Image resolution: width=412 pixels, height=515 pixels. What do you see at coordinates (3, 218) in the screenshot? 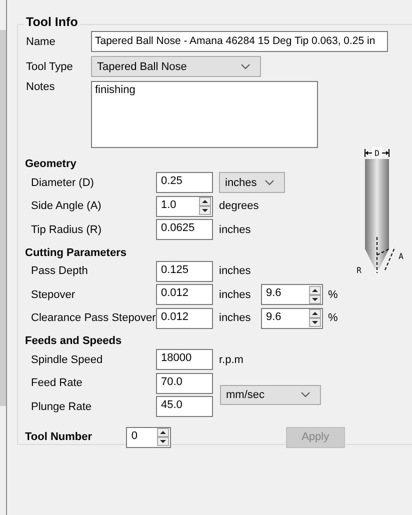
I see `scrollbar-thumb` at bounding box center [3, 218].